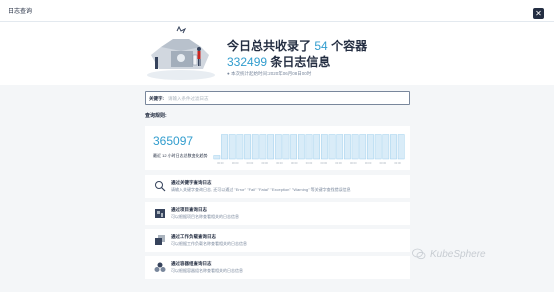  Describe the element at coordinates (247, 62) in the screenshot. I see `log-count: 332499` at that location.